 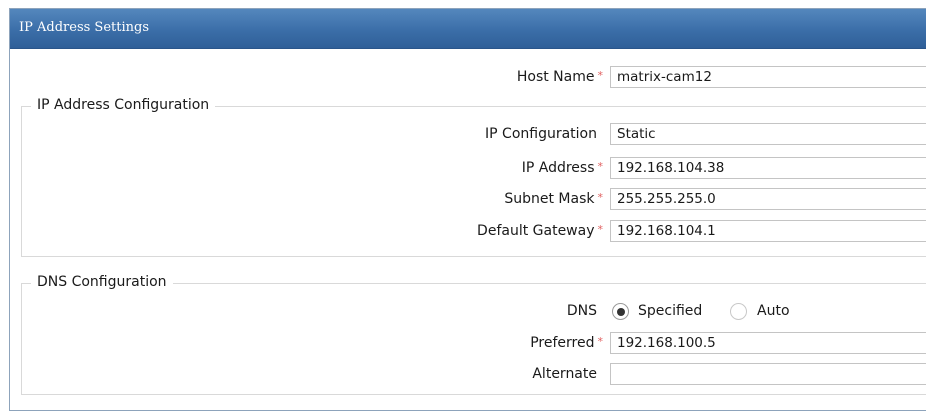 What do you see at coordinates (451, 77) in the screenshot?
I see `host-name-row: Host Name *` at bounding box center [451, 77].